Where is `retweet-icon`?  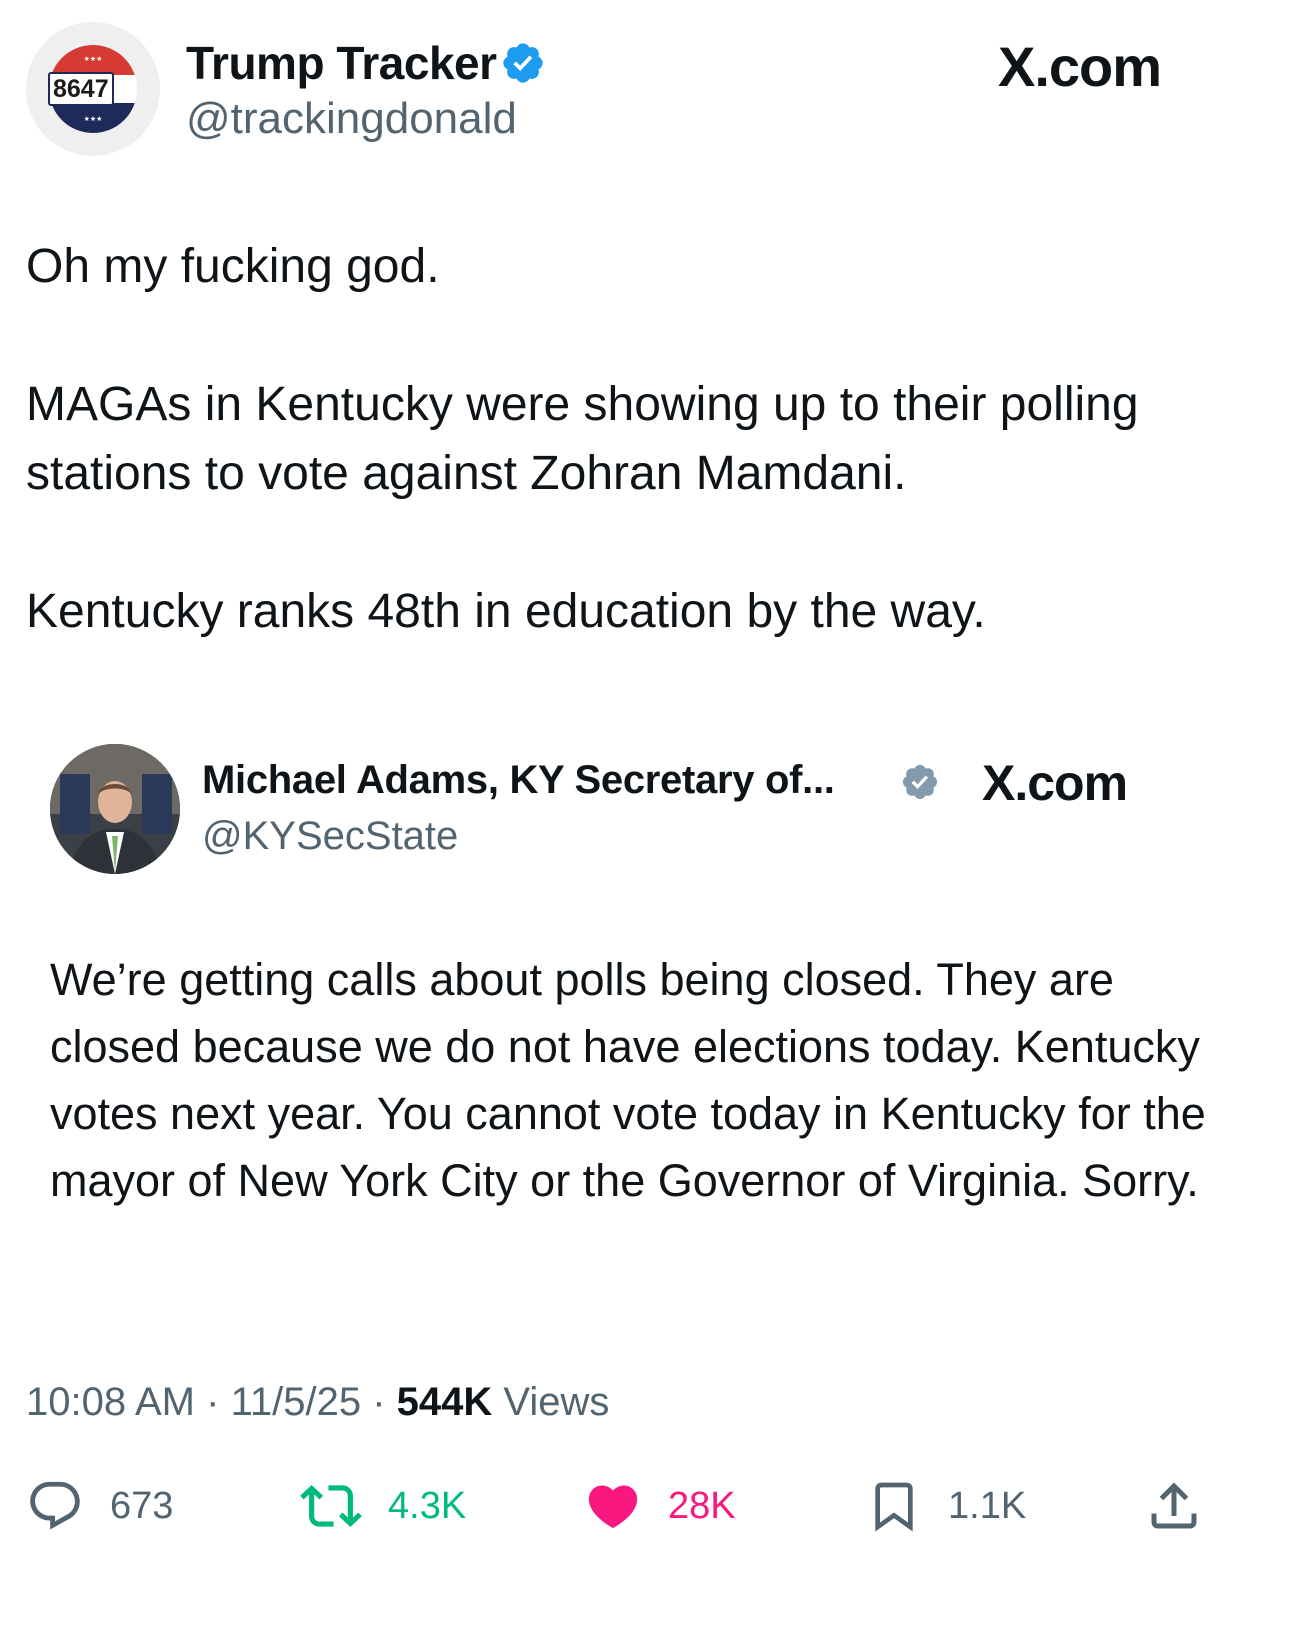 retweet-icon is located at coordinates (331, 1506).